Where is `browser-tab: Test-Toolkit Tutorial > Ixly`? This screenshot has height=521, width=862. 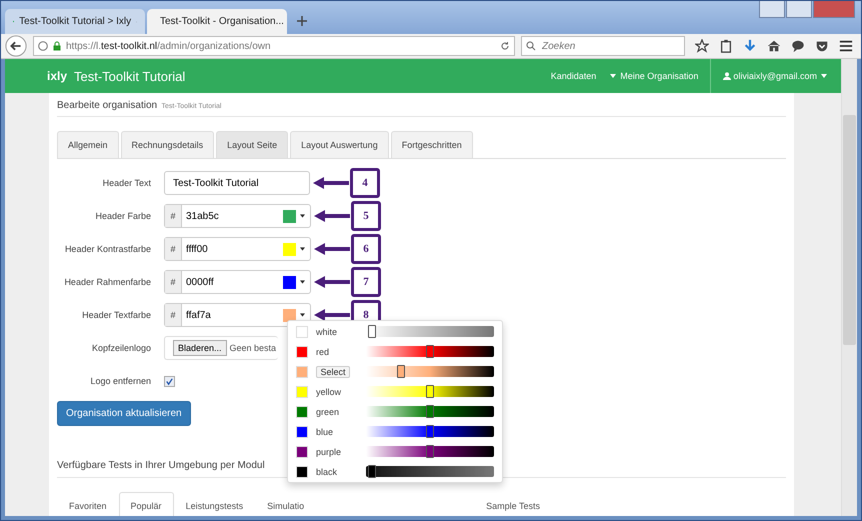
browser-tab: Test-Toolkit Tutorial > Ixly is located at coordinates (75, 21).